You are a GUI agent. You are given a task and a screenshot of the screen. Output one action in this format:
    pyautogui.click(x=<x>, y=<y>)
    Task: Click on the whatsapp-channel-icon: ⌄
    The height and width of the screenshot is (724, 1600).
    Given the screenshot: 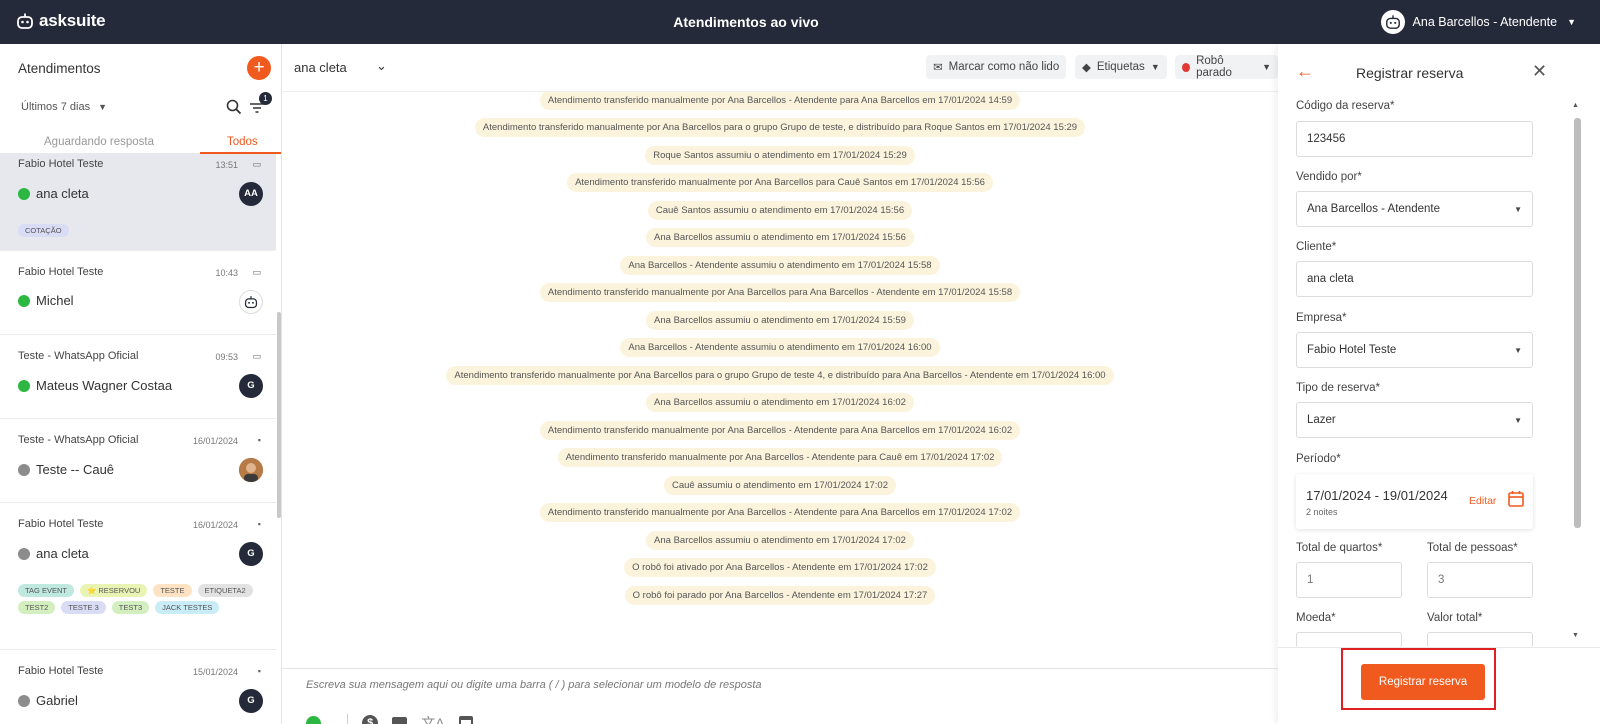 What is the action you would take?
    pyautogui.click(x=319, y=719)
    